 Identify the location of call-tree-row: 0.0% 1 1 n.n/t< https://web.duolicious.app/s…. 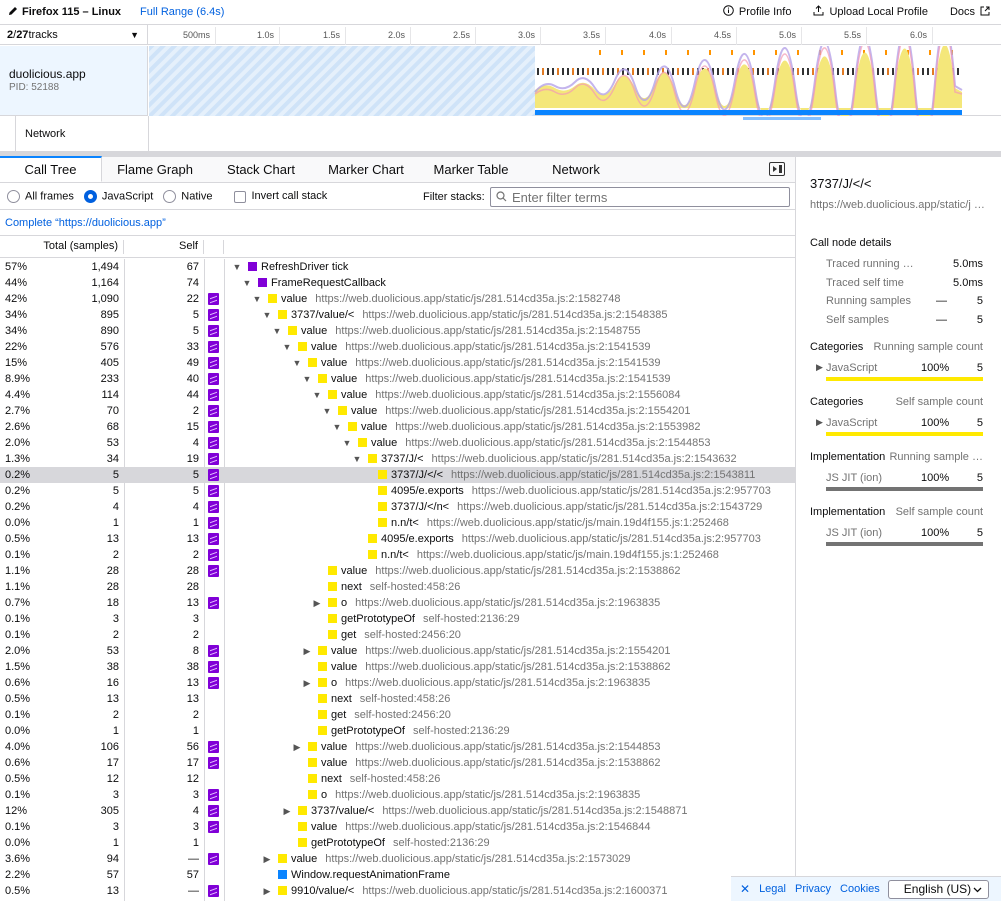
(397, 523).